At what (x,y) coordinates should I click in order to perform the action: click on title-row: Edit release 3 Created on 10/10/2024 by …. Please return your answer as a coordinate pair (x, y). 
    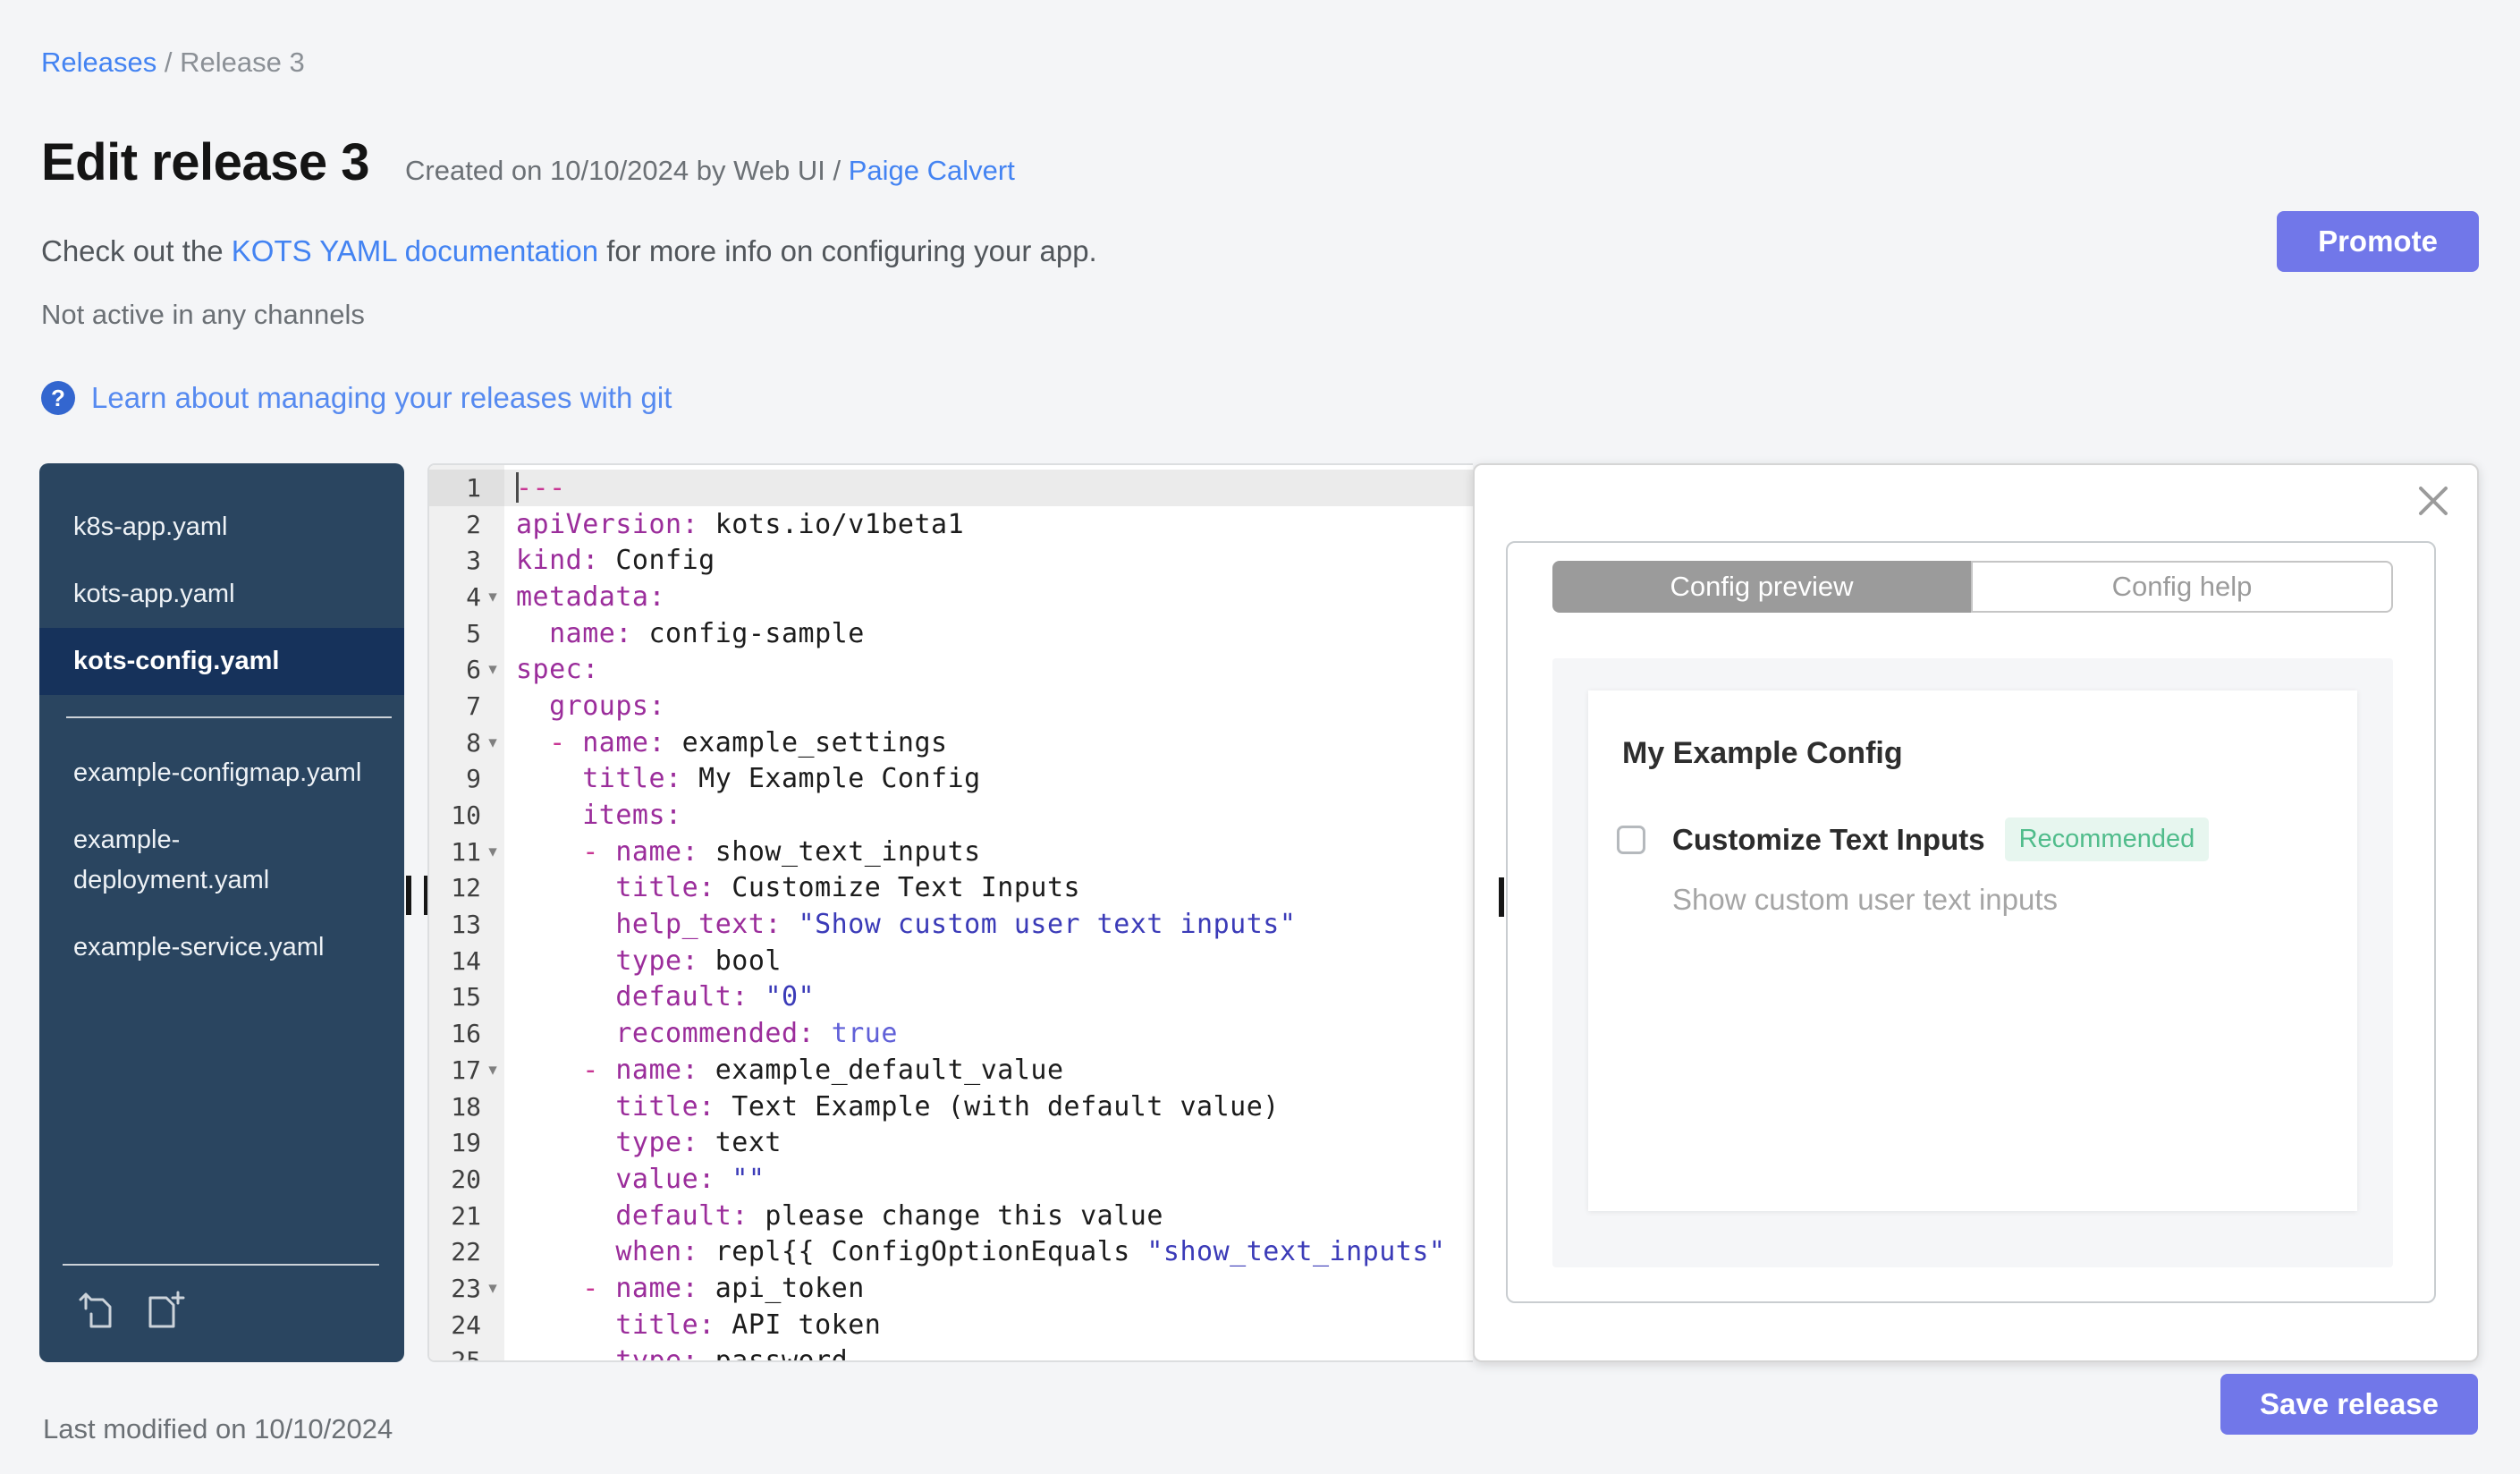
    Looking at the image, I should click on (528, 162).